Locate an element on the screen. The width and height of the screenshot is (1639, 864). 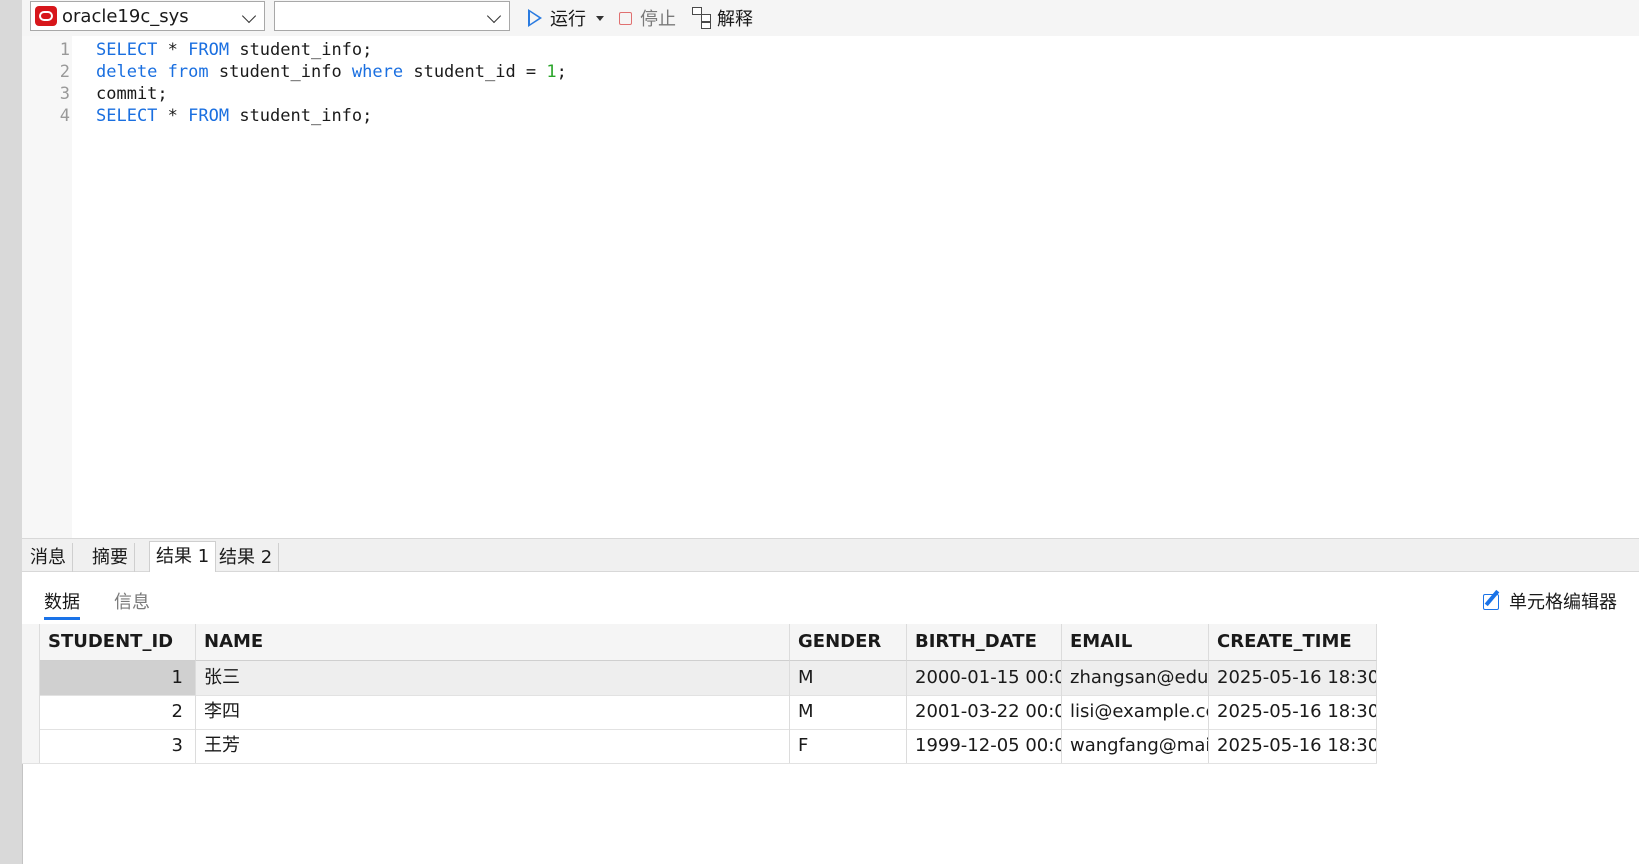
line-number: 1 is located at coordinates (64, 50).